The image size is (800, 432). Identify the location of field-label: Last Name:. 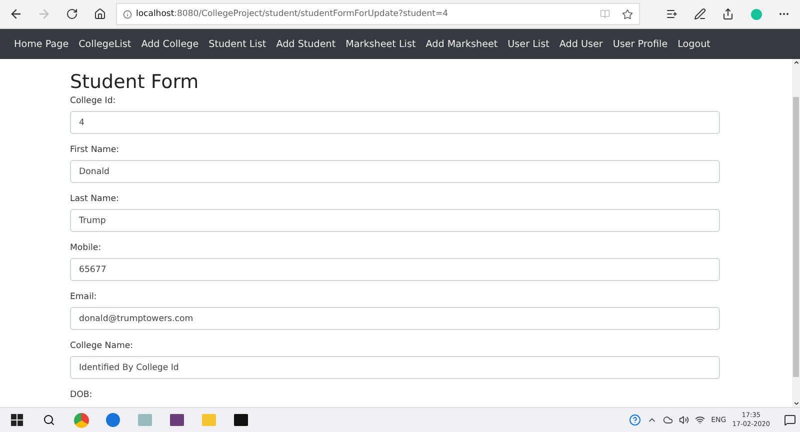
(95, 199).